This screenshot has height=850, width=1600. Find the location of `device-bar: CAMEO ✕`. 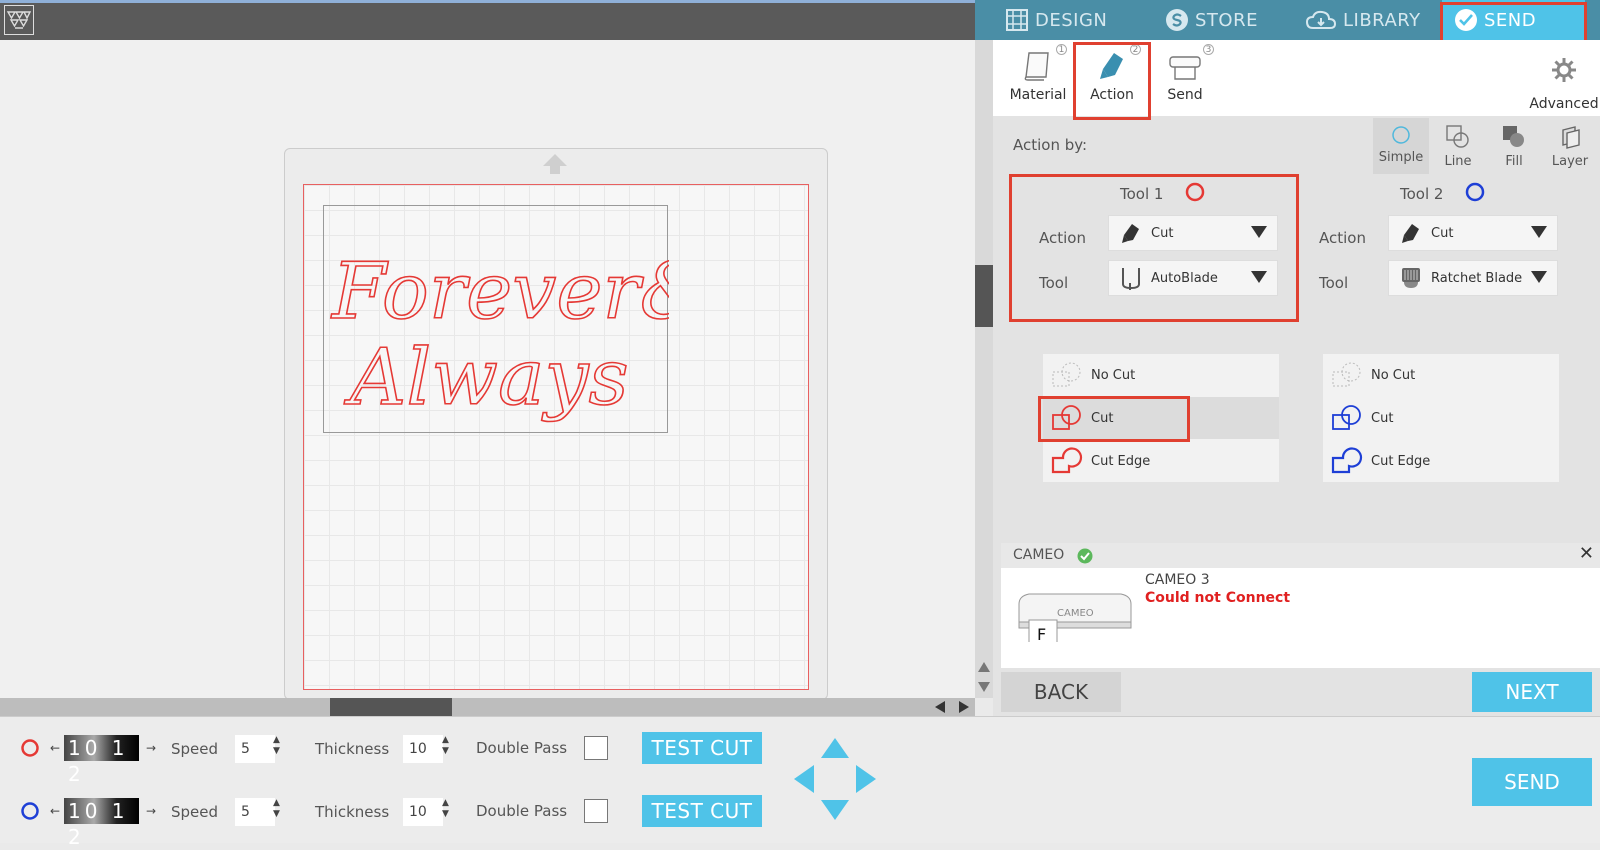

device-bar: CAMEO ✕ is located at coordinates (1300, 555).